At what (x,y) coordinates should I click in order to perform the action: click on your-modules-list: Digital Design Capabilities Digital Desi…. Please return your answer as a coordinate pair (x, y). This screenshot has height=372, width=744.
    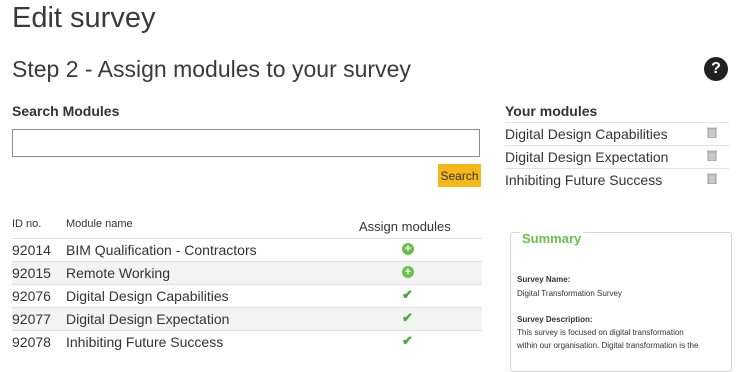
    Looking at the image, I should click on (617, 156).